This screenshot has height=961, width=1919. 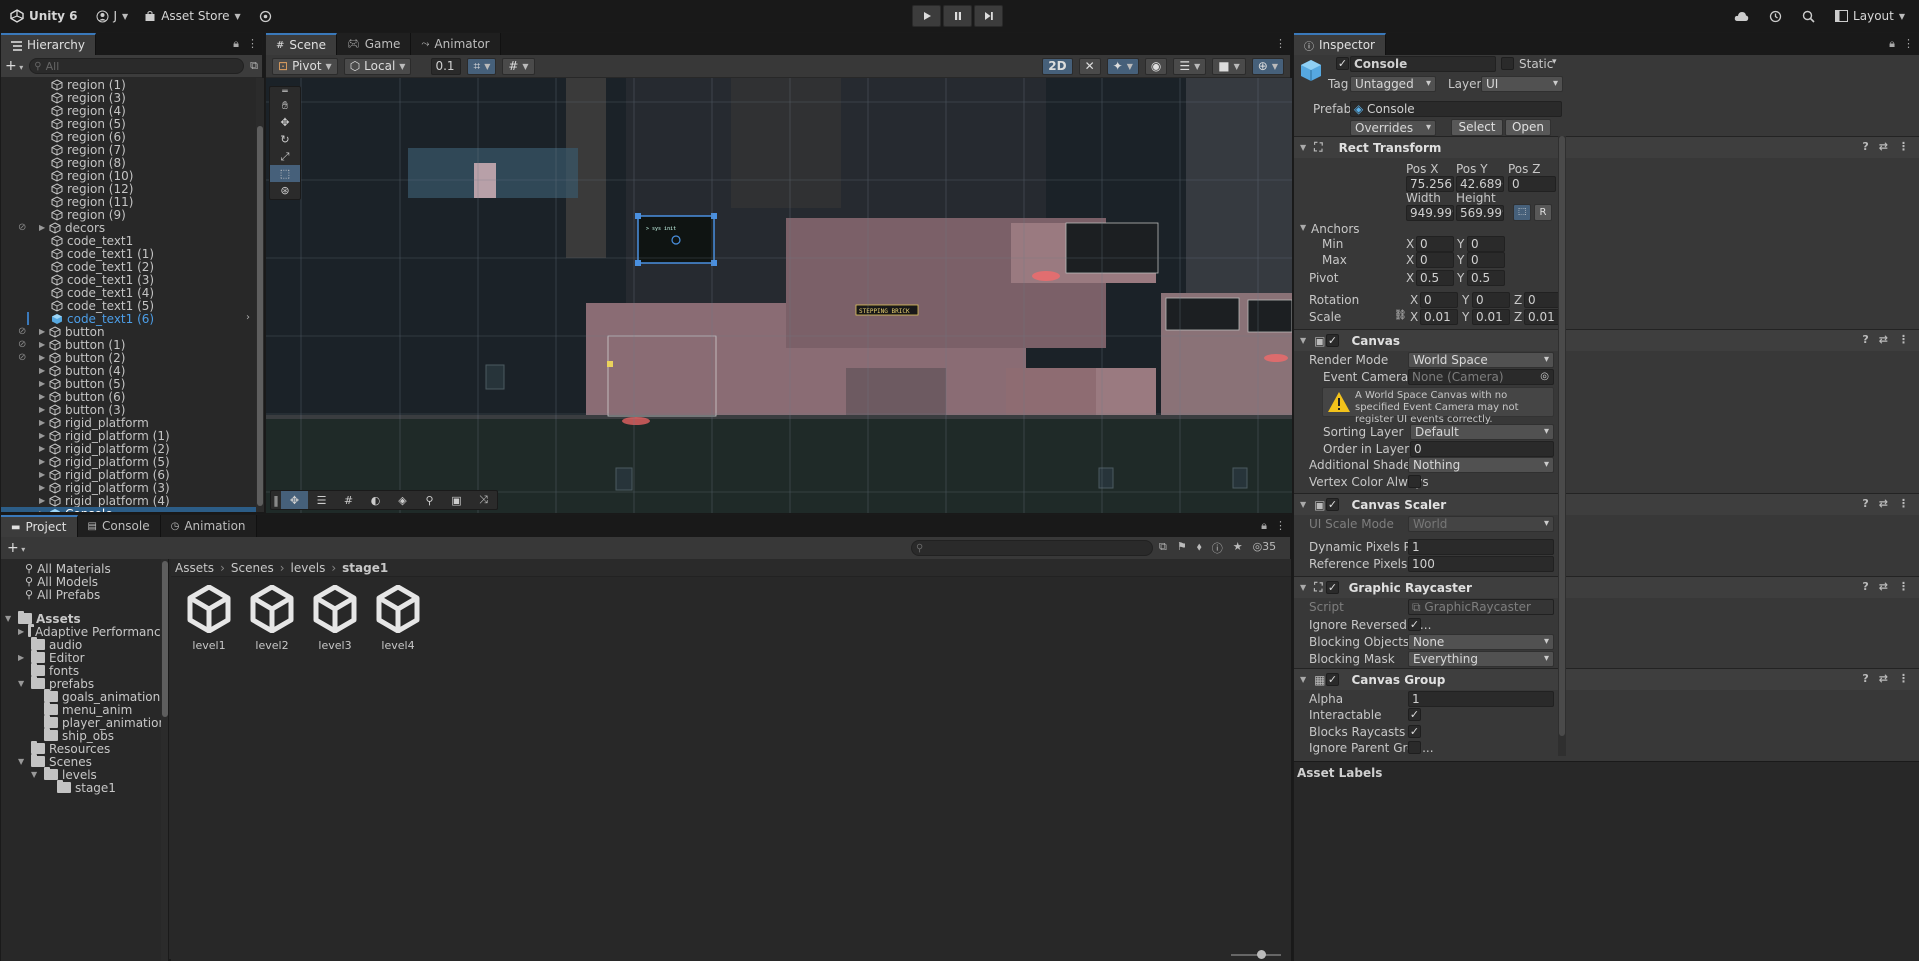 What do you see at coordinates (1528, 127) in the screenshot?
I see `open-button: Open` at bounding box center [1528, 127].